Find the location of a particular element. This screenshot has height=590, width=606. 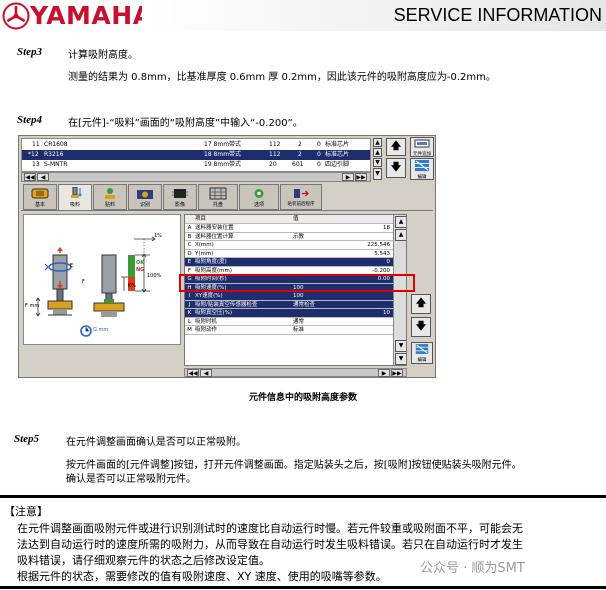

tab-options: 选项 is located at coordinates (259, 197).